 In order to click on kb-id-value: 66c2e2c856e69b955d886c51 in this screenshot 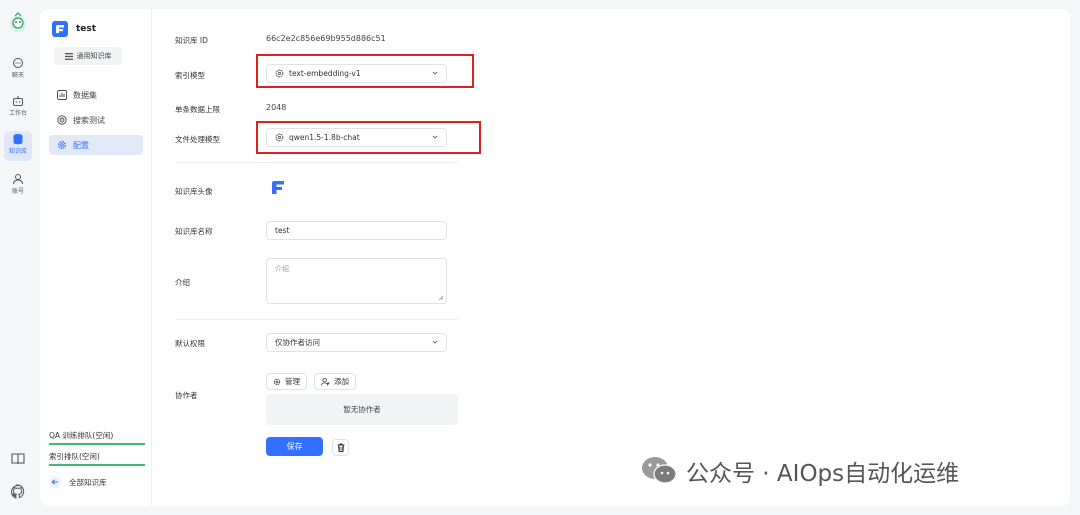, I will do `click(326, 38)`.